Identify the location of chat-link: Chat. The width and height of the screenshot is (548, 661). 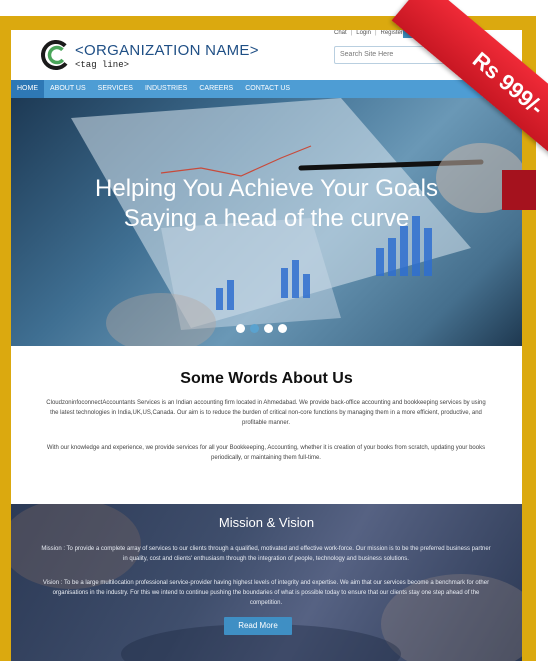
(340, 33).